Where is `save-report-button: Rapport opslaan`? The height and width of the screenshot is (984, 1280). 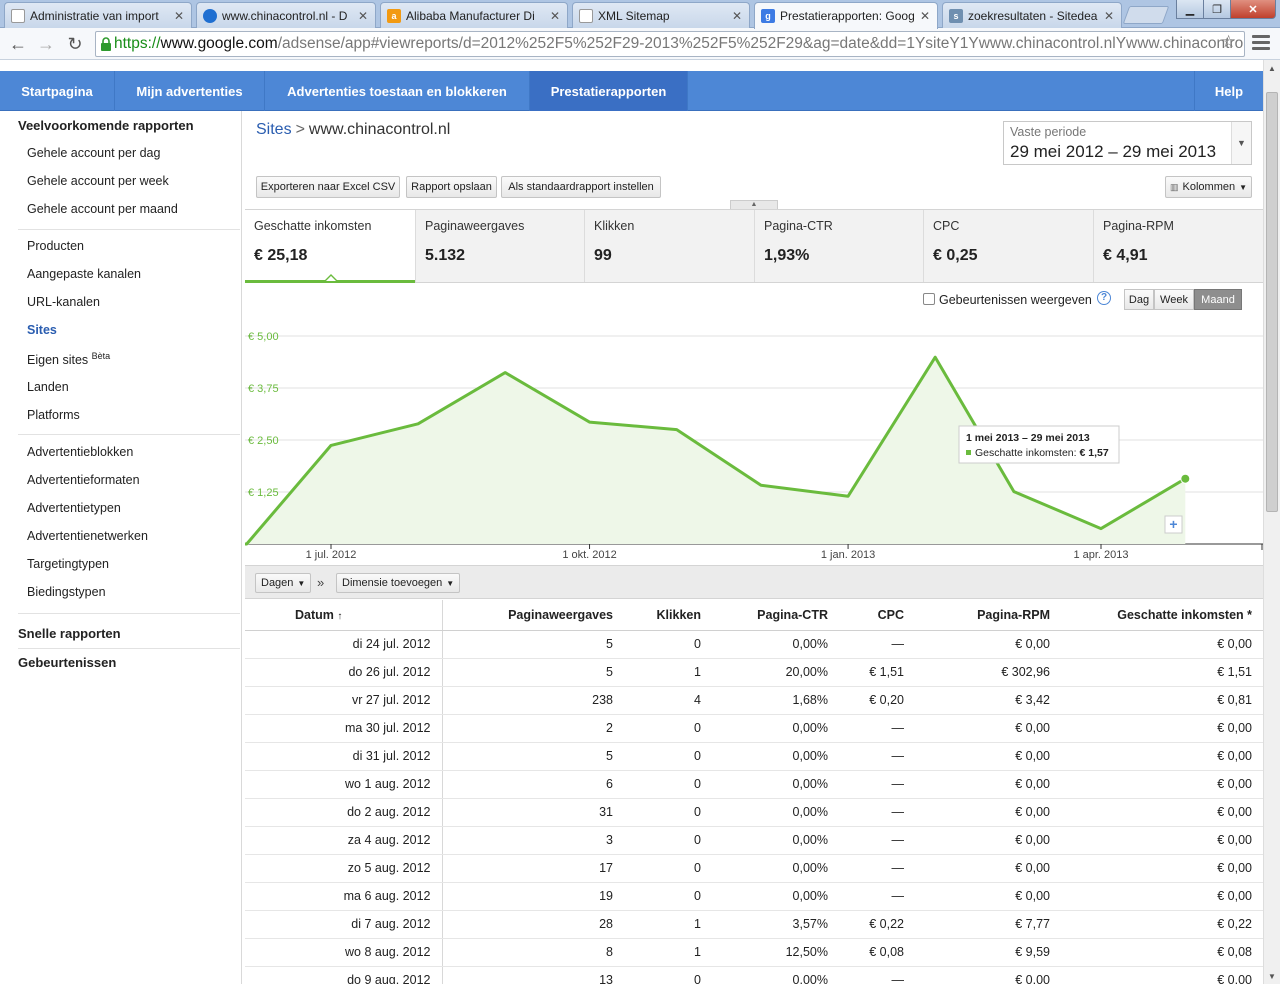 save-report-button: Rapport opslaan is located at coordinates (451, 187).